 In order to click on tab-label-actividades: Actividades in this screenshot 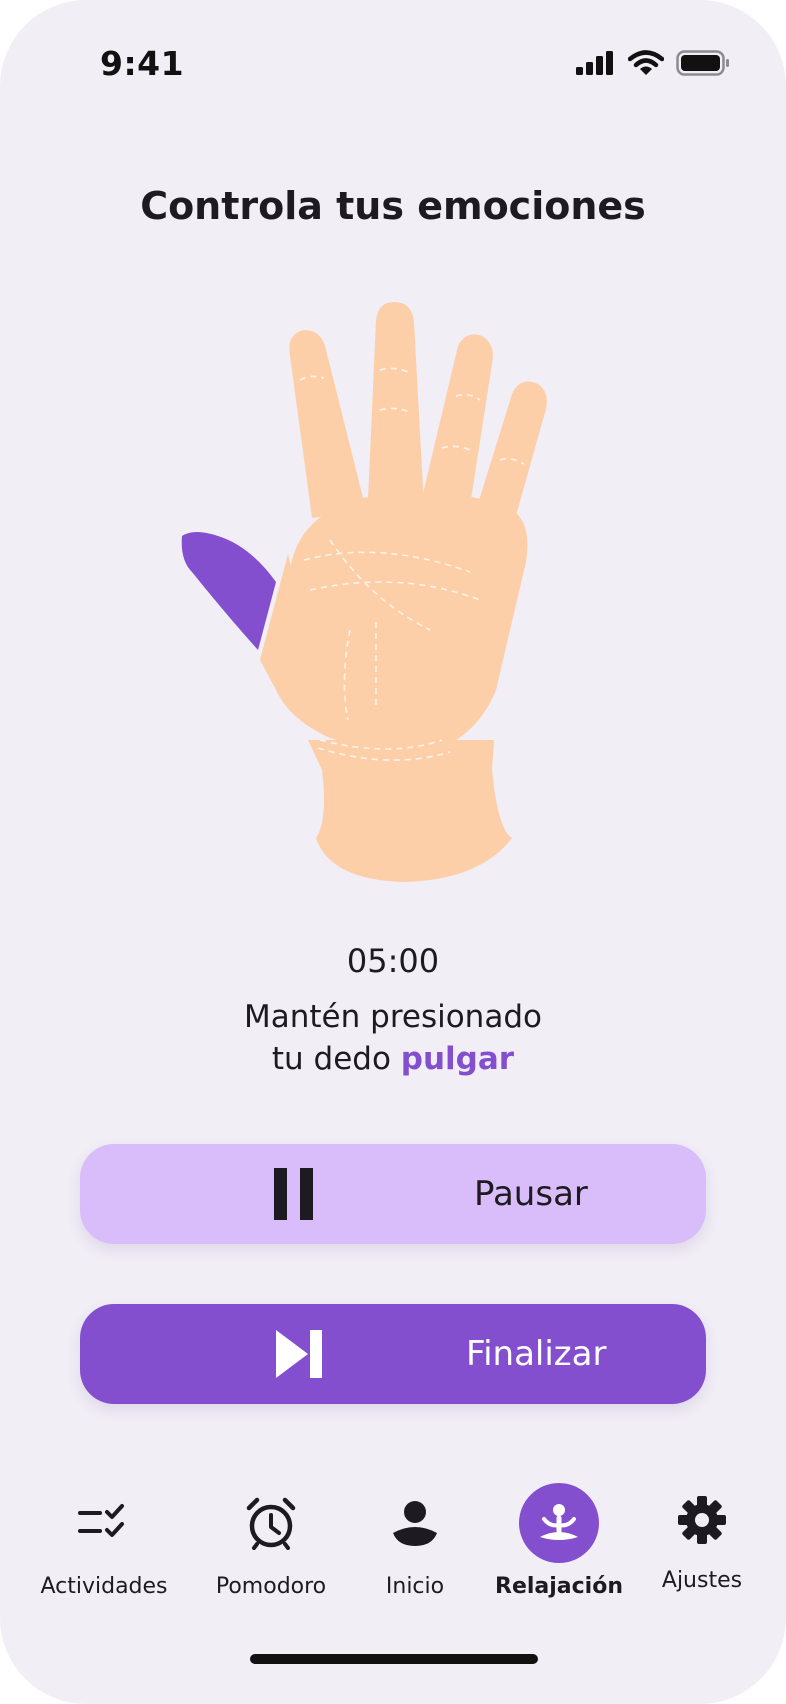, I will do `click(104, 1586)`.